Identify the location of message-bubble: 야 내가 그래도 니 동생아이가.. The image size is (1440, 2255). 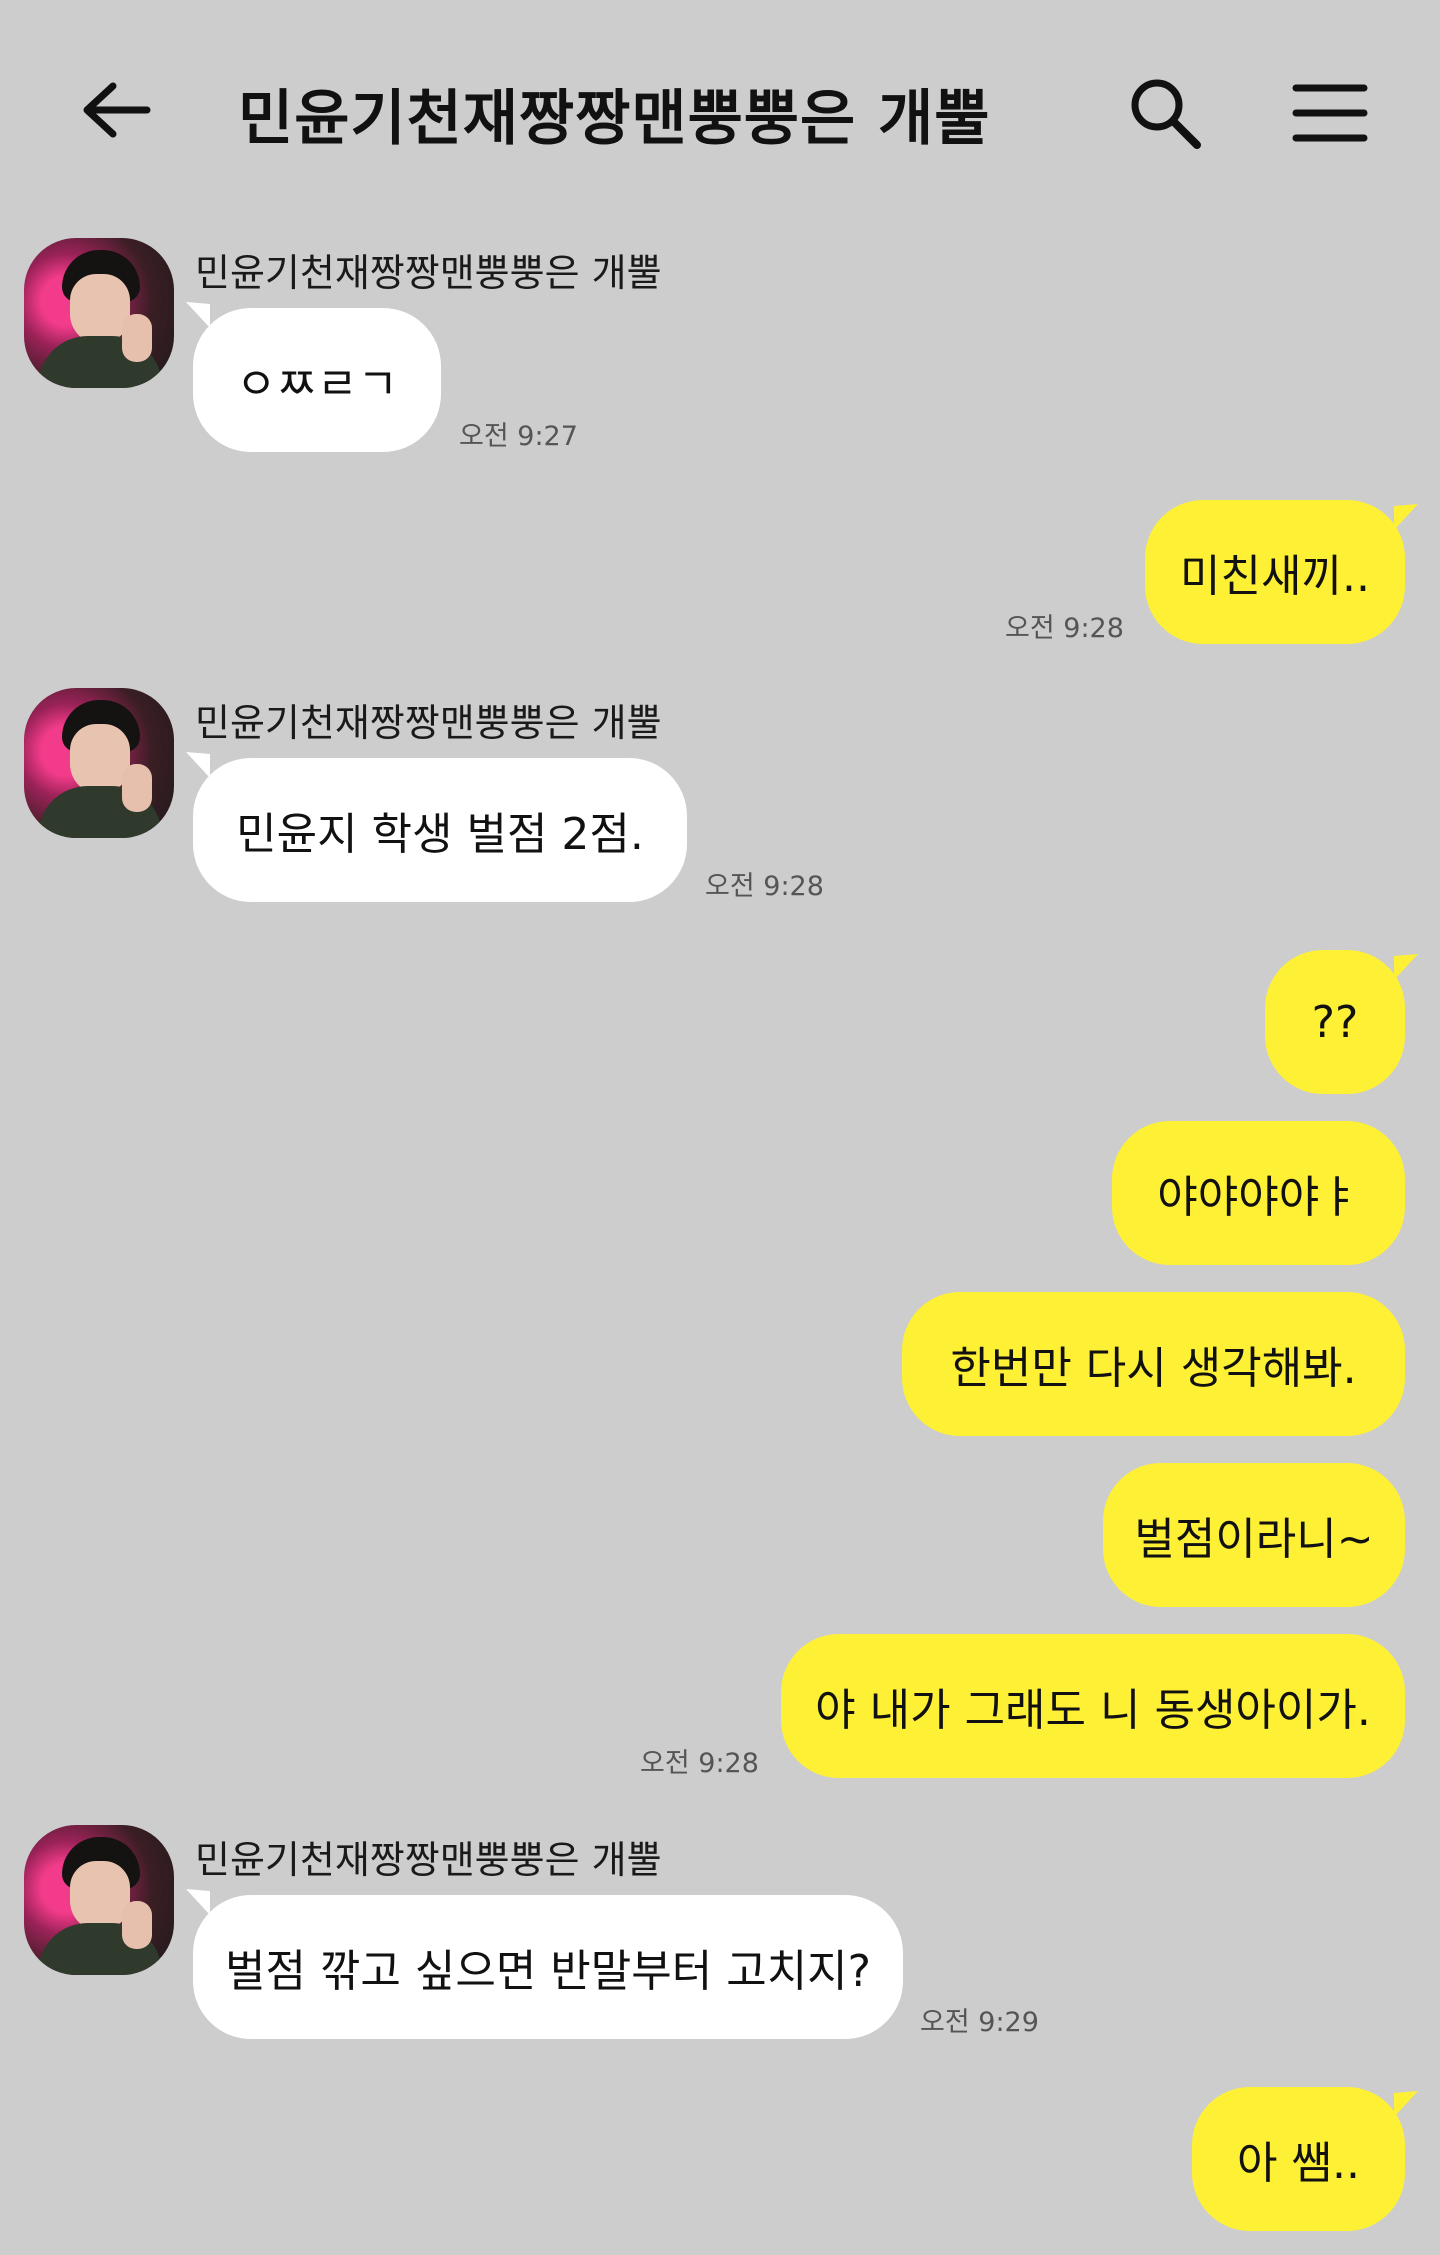
(1093, 1706).